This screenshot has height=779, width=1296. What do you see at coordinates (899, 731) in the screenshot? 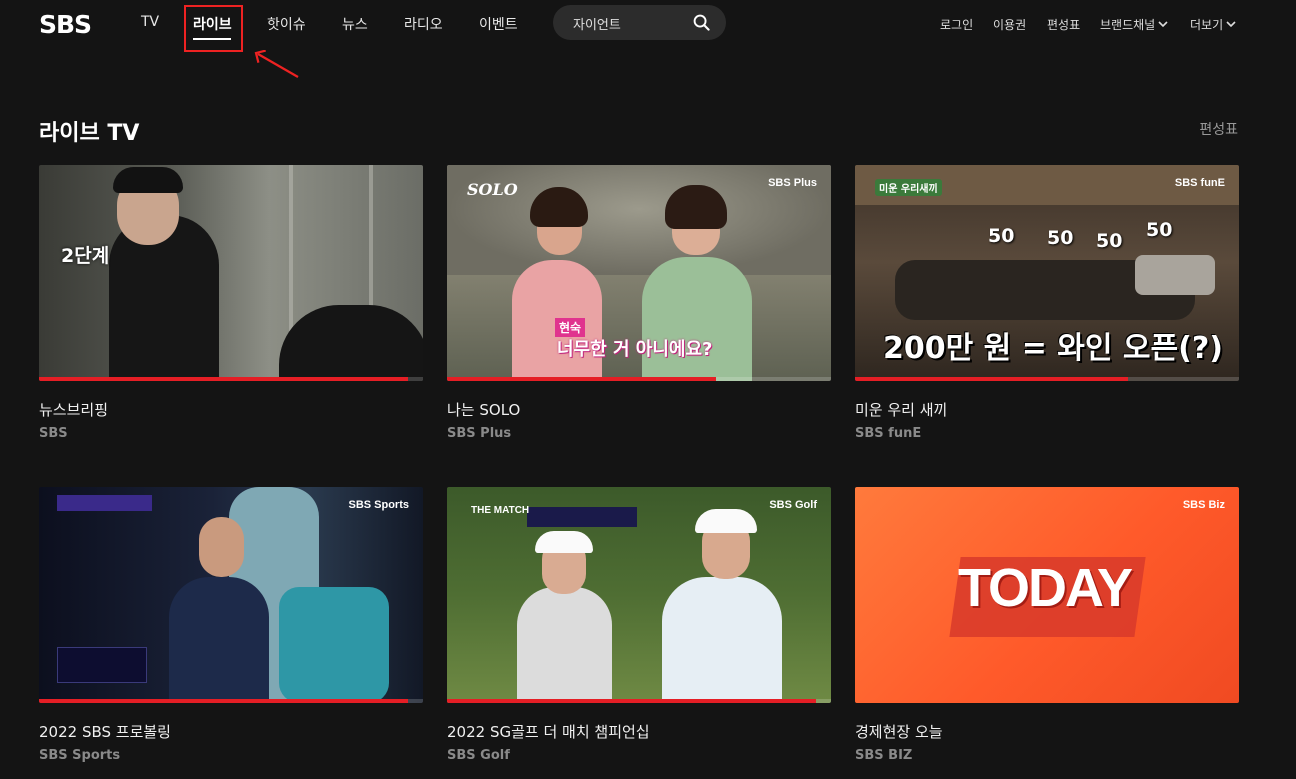
I see `program-title: 경제현장 오늘` at bounding box center [899, 731].